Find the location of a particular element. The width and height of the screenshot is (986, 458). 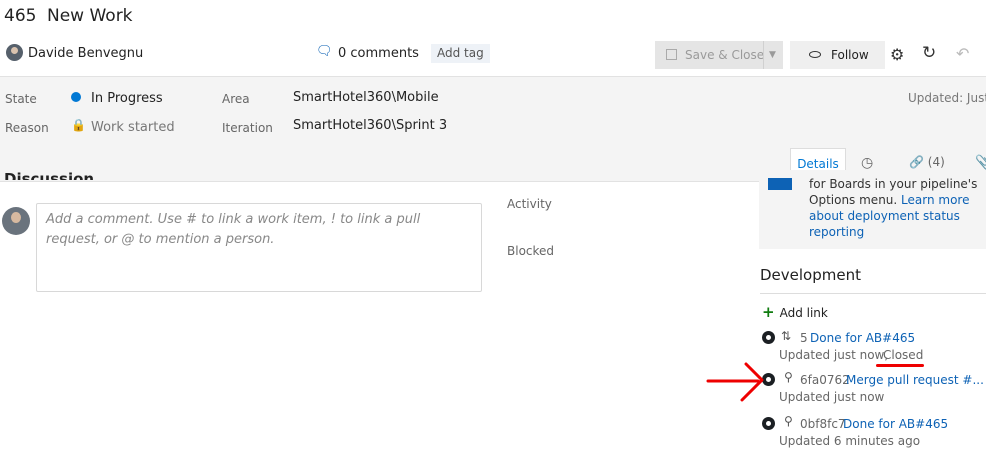

history-icon: ◷ is located at coordinates (867, 163).